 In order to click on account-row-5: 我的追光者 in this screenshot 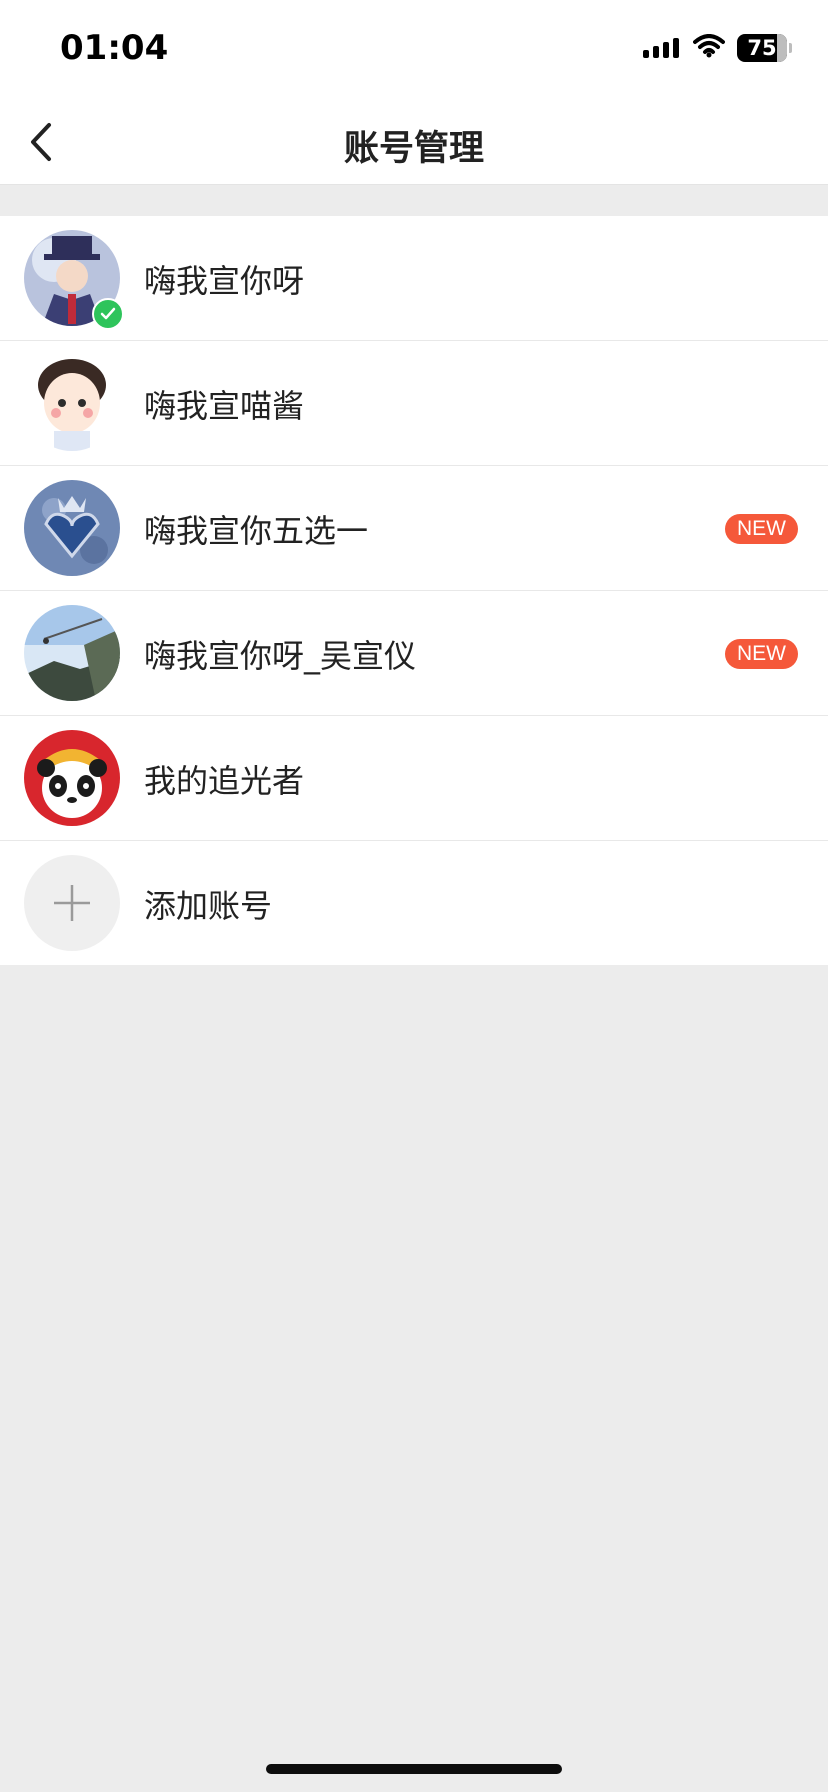, I will do `click(414, 778)`.